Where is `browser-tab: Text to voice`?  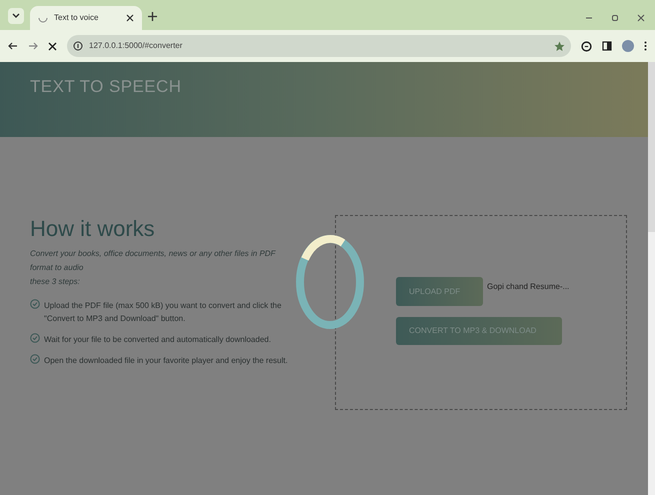 browser-tab: Text to voice is located at coordinates (86, 18).